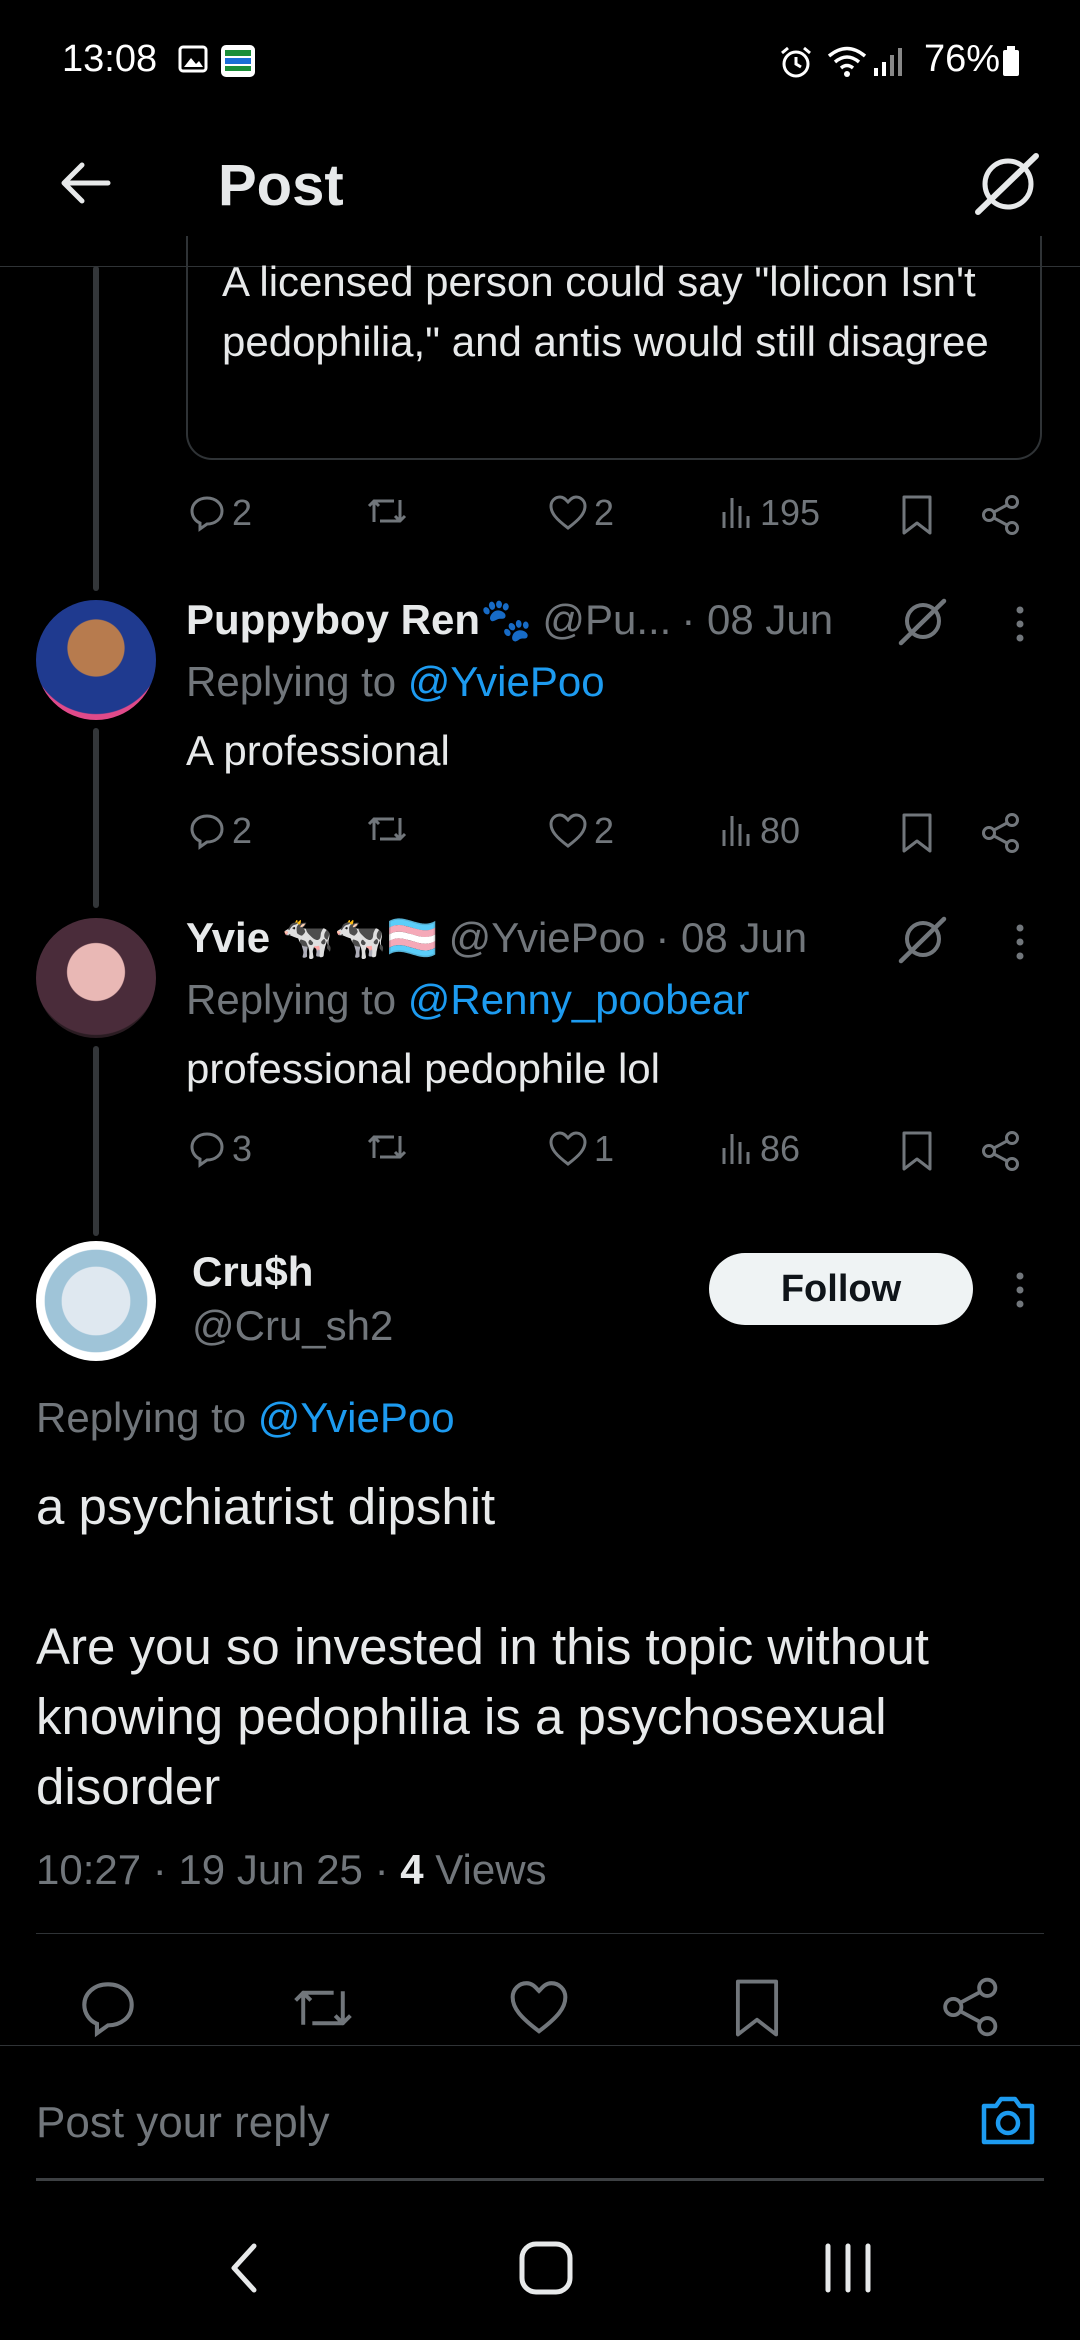 The image size is (1080, 2340). What do you see at coordinates (731, 937) in the screenshot?
I see `post-date: · 08 Jun` at bounding box center [731, 937].